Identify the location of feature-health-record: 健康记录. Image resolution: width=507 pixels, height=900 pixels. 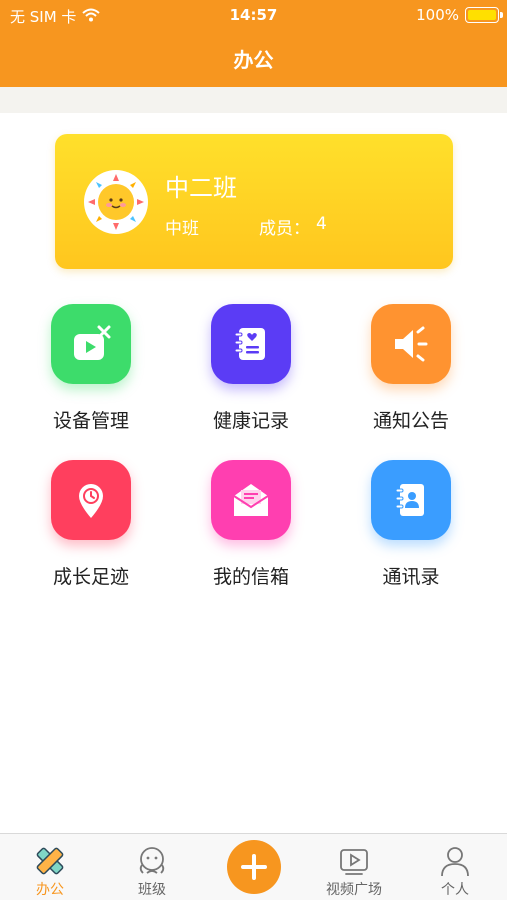
(251, 379).